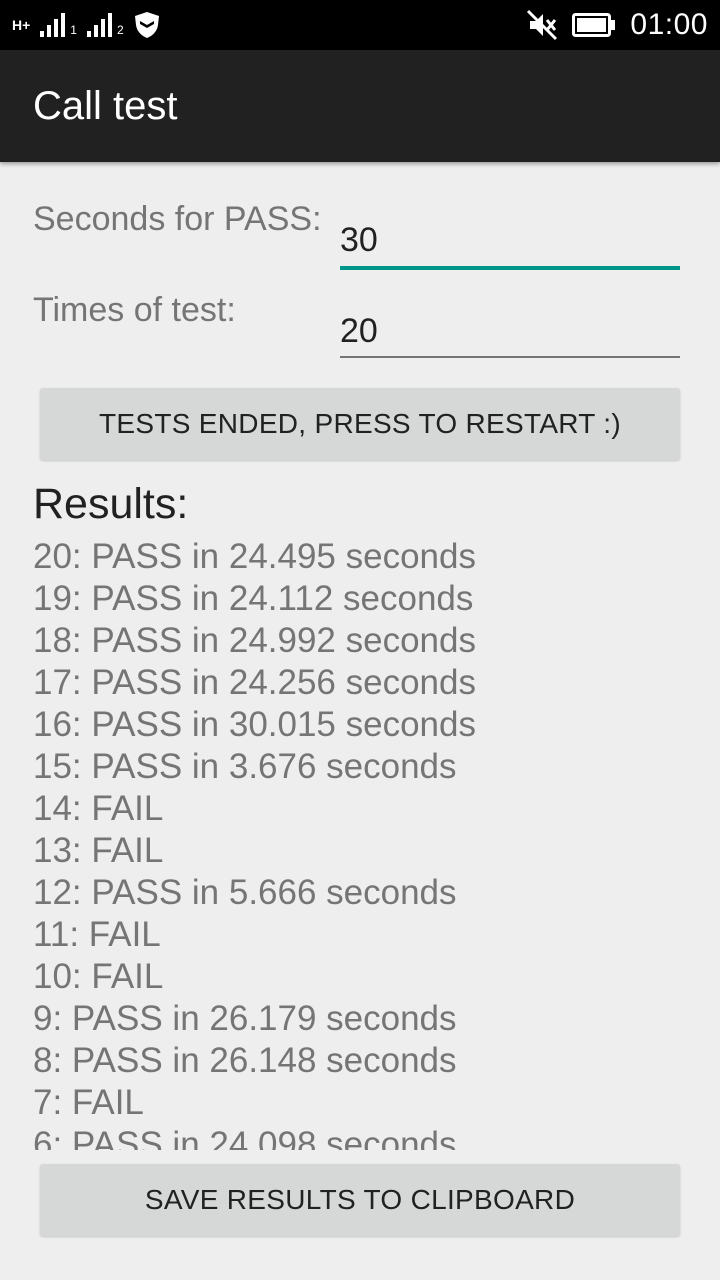  What do you see at coordinates (97, 934) in the screenshot?
I see `result-item: 11: FAIL` at bounding box center [97, 934].